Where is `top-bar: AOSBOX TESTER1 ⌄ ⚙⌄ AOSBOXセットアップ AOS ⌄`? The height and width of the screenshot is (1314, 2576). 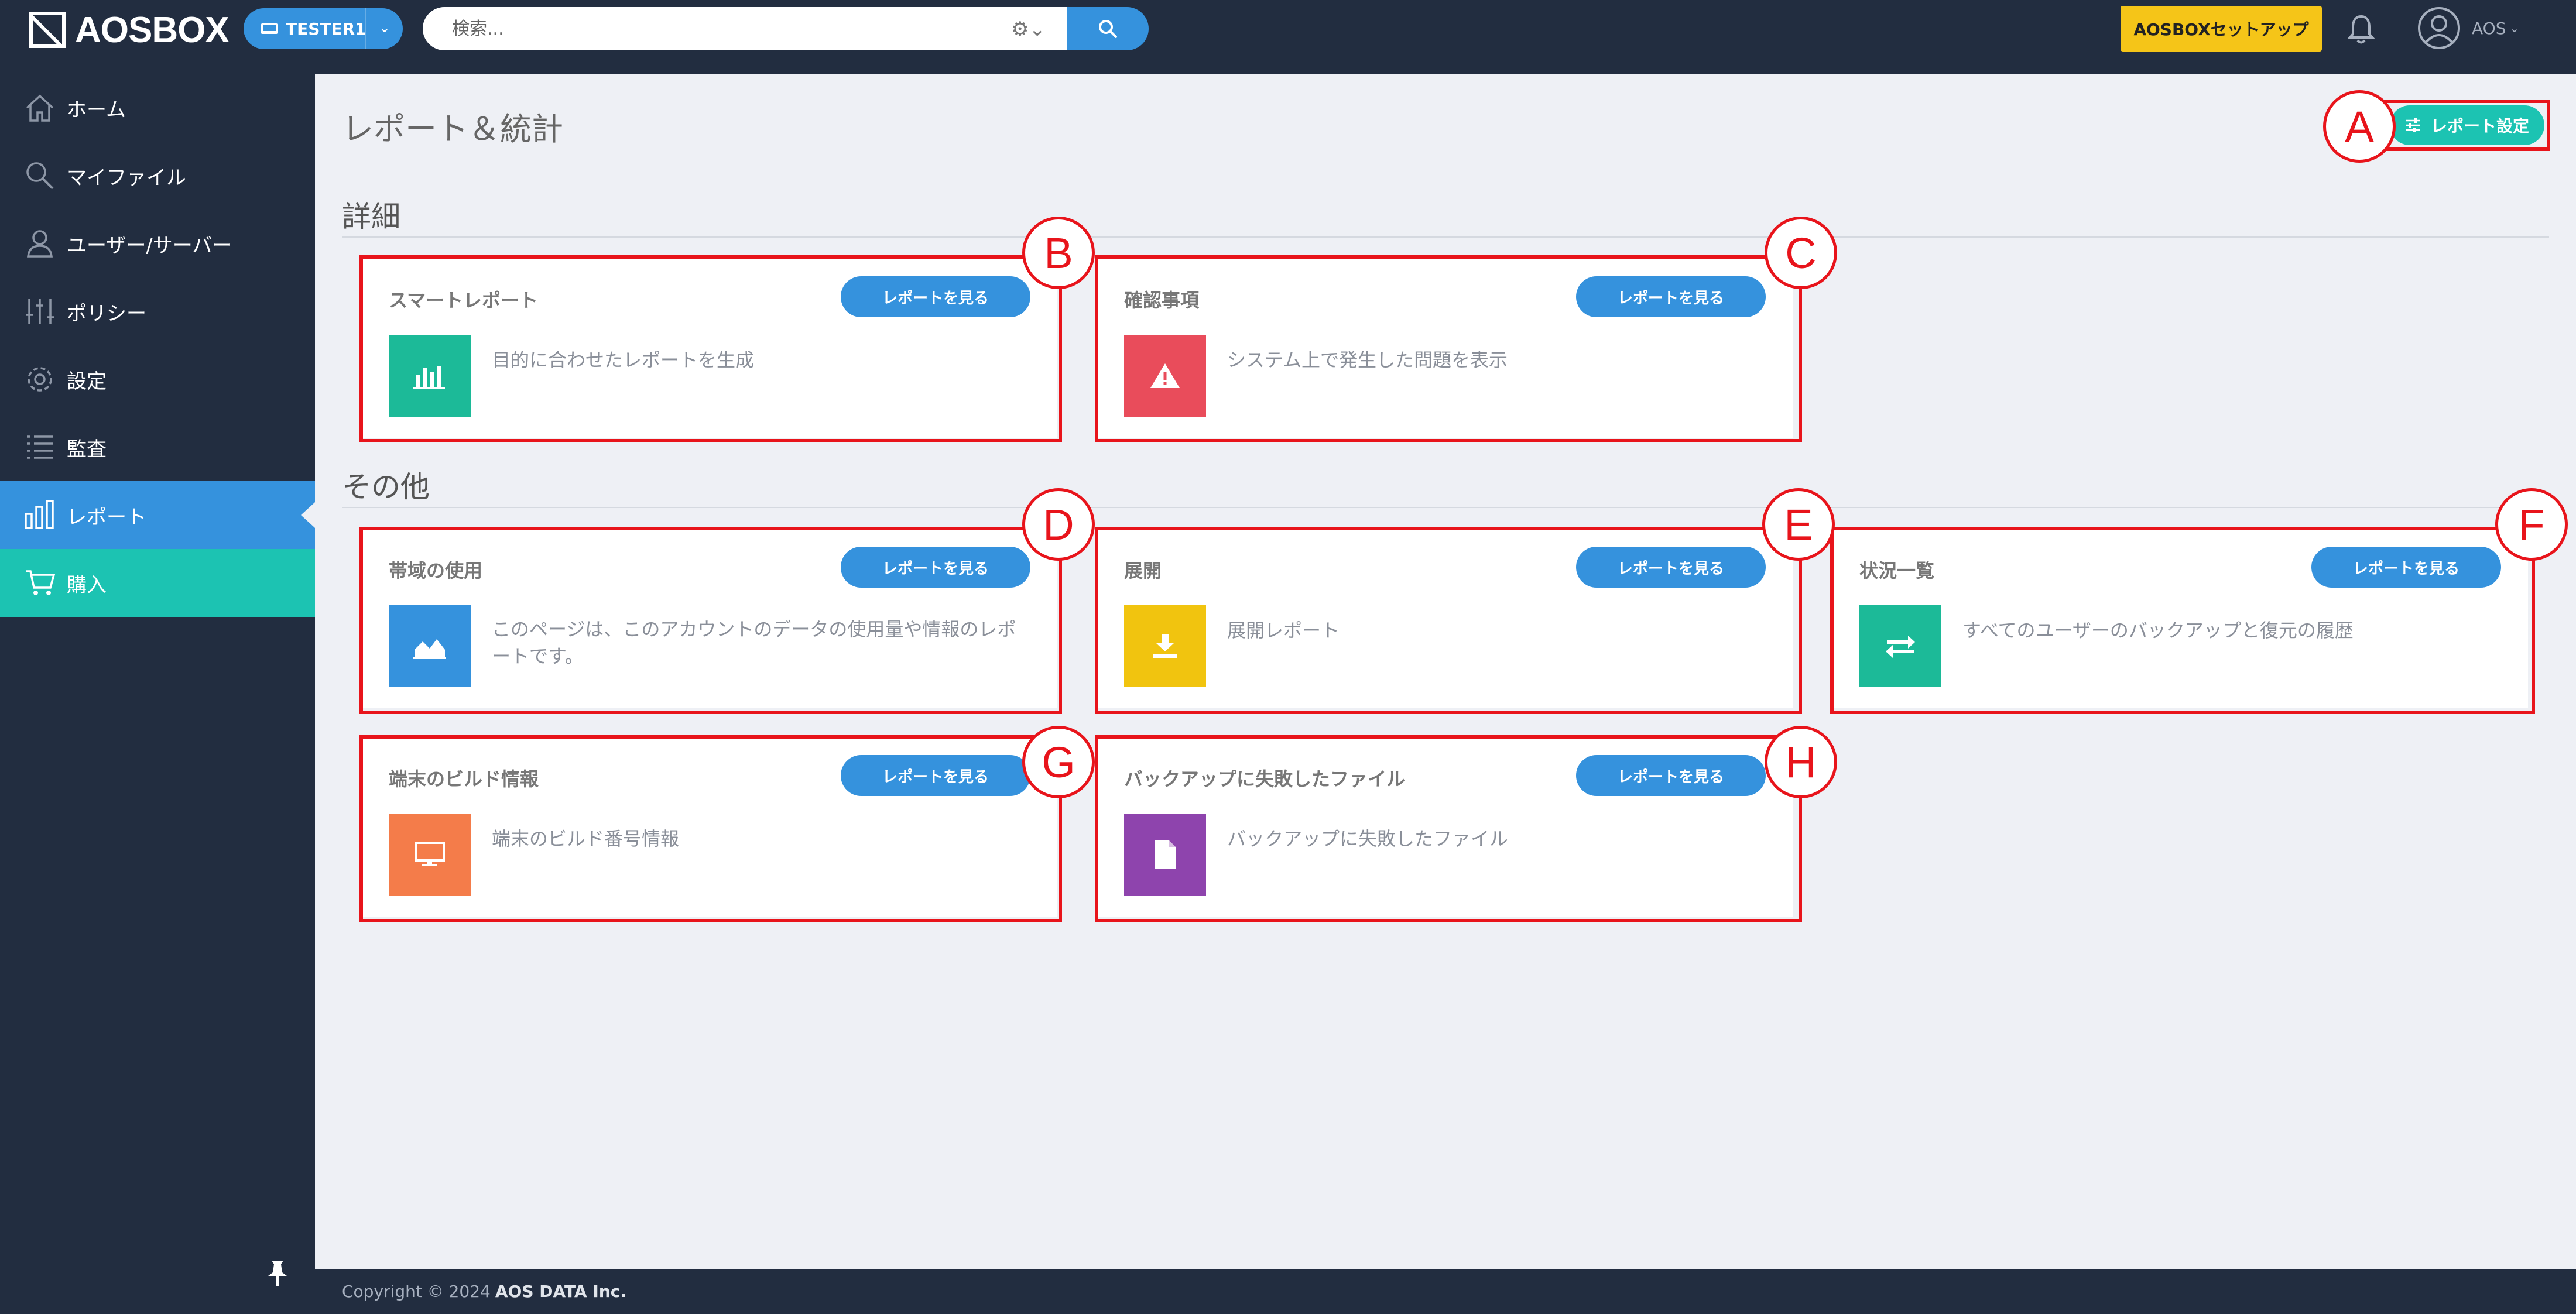 top-bar: AOSBOX TESTER1 ⌄ ⚙⌄ AOSBOXセットアップ AOS ⌄ is located at coordinates (1288, 37).